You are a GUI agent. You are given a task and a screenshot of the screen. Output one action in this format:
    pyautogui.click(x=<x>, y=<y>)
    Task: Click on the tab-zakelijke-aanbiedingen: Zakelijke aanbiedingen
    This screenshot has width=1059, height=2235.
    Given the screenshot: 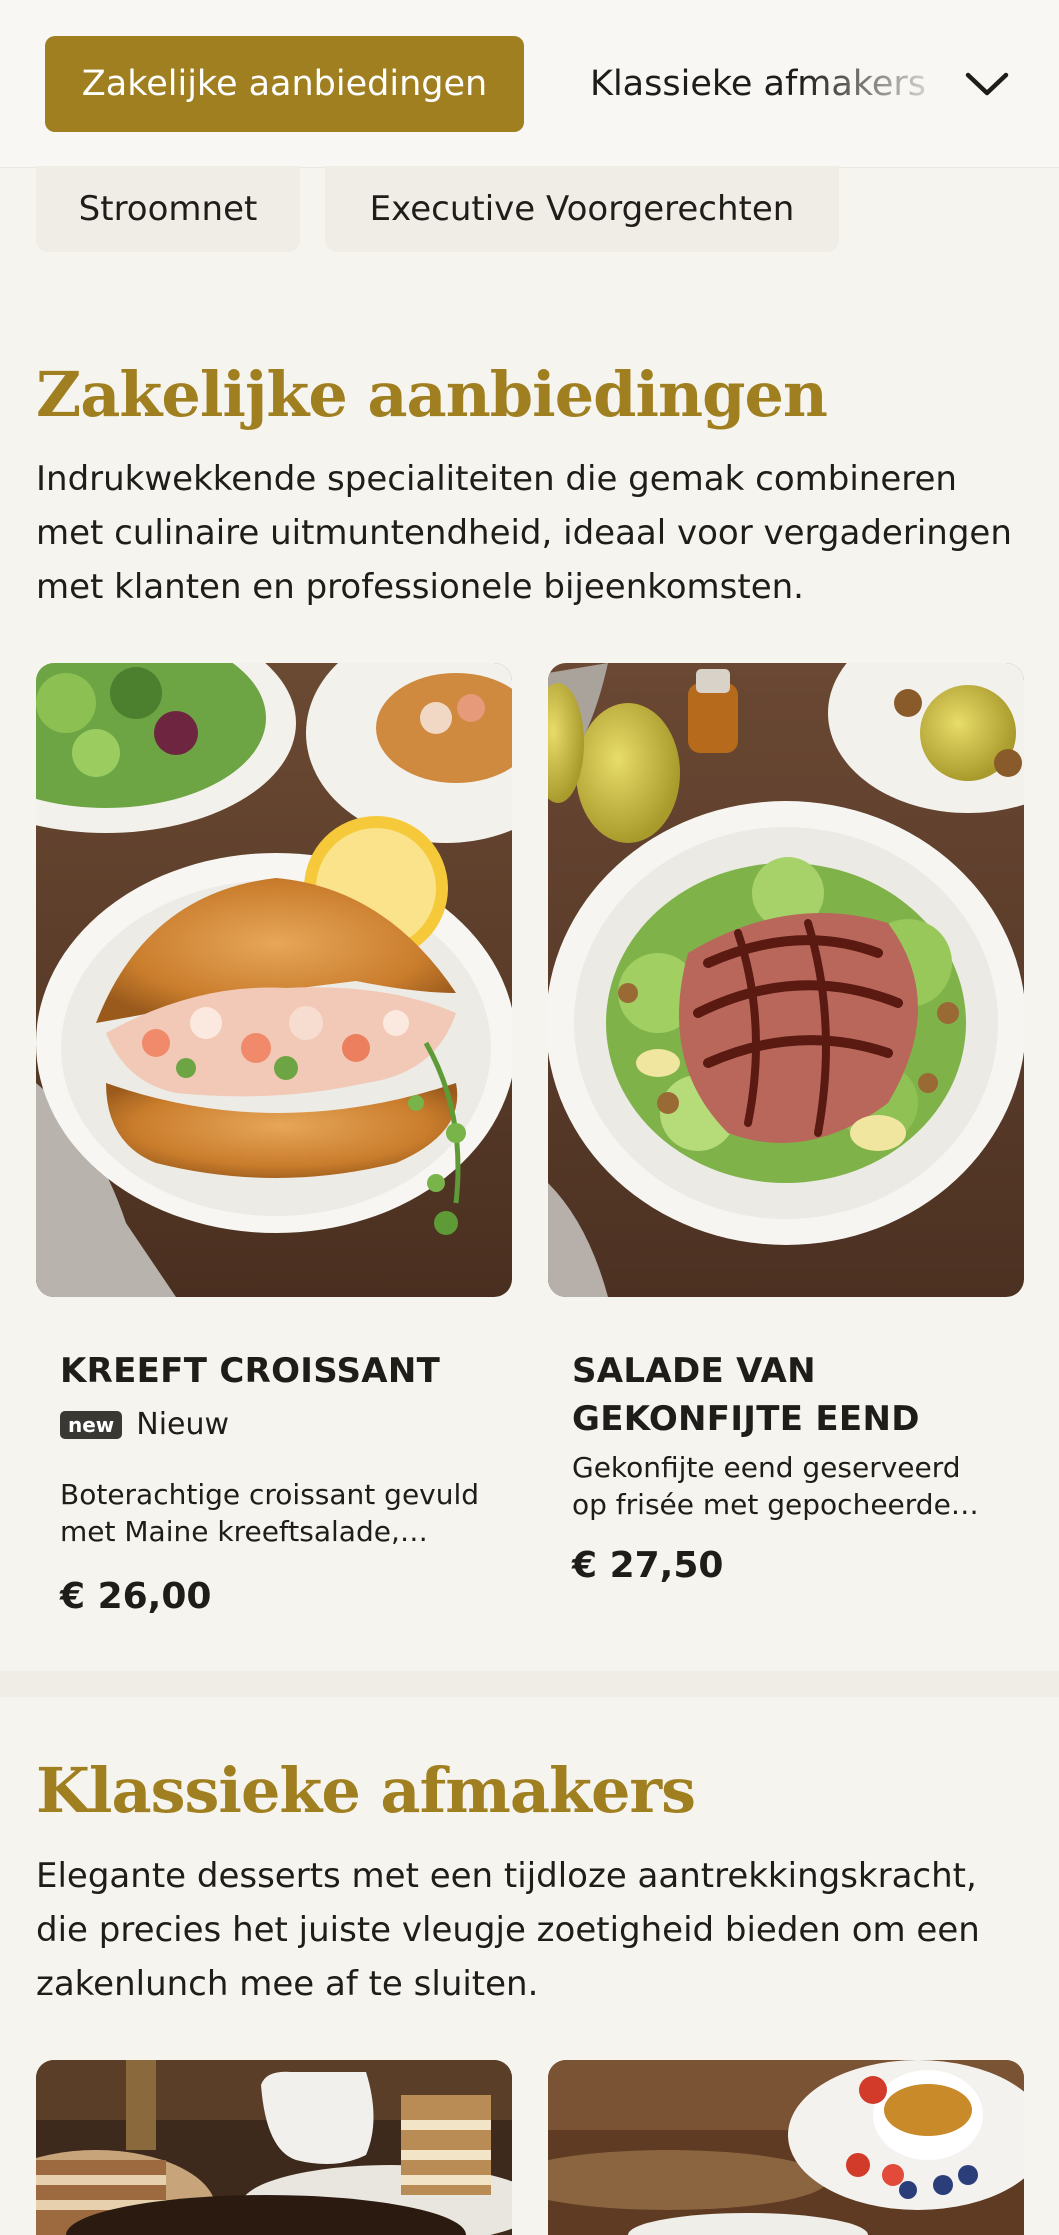 What is the action you would take?
    pyautogui.click(x=284, y=84)
    